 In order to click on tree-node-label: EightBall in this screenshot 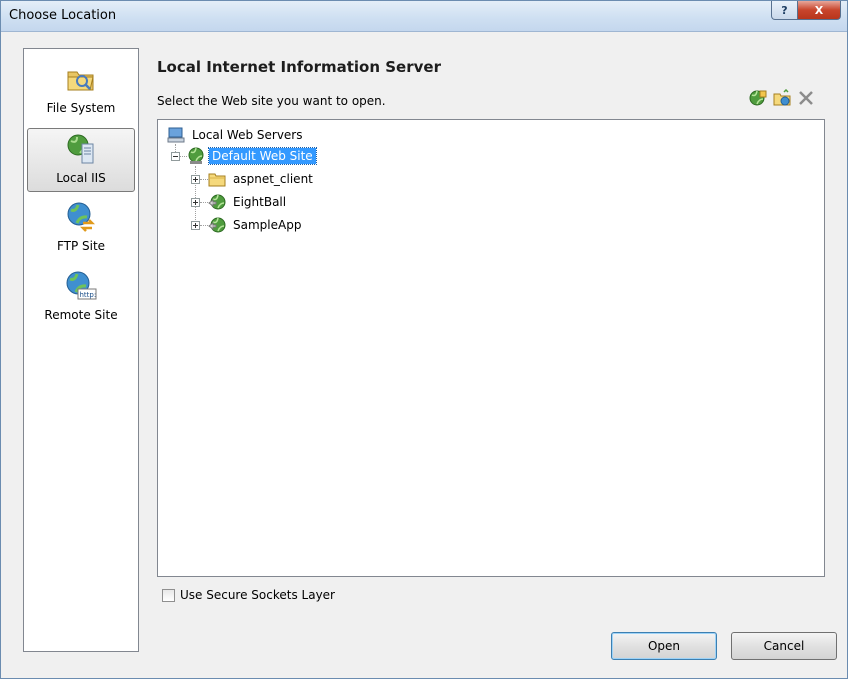, I will do `click(260, 202)`.